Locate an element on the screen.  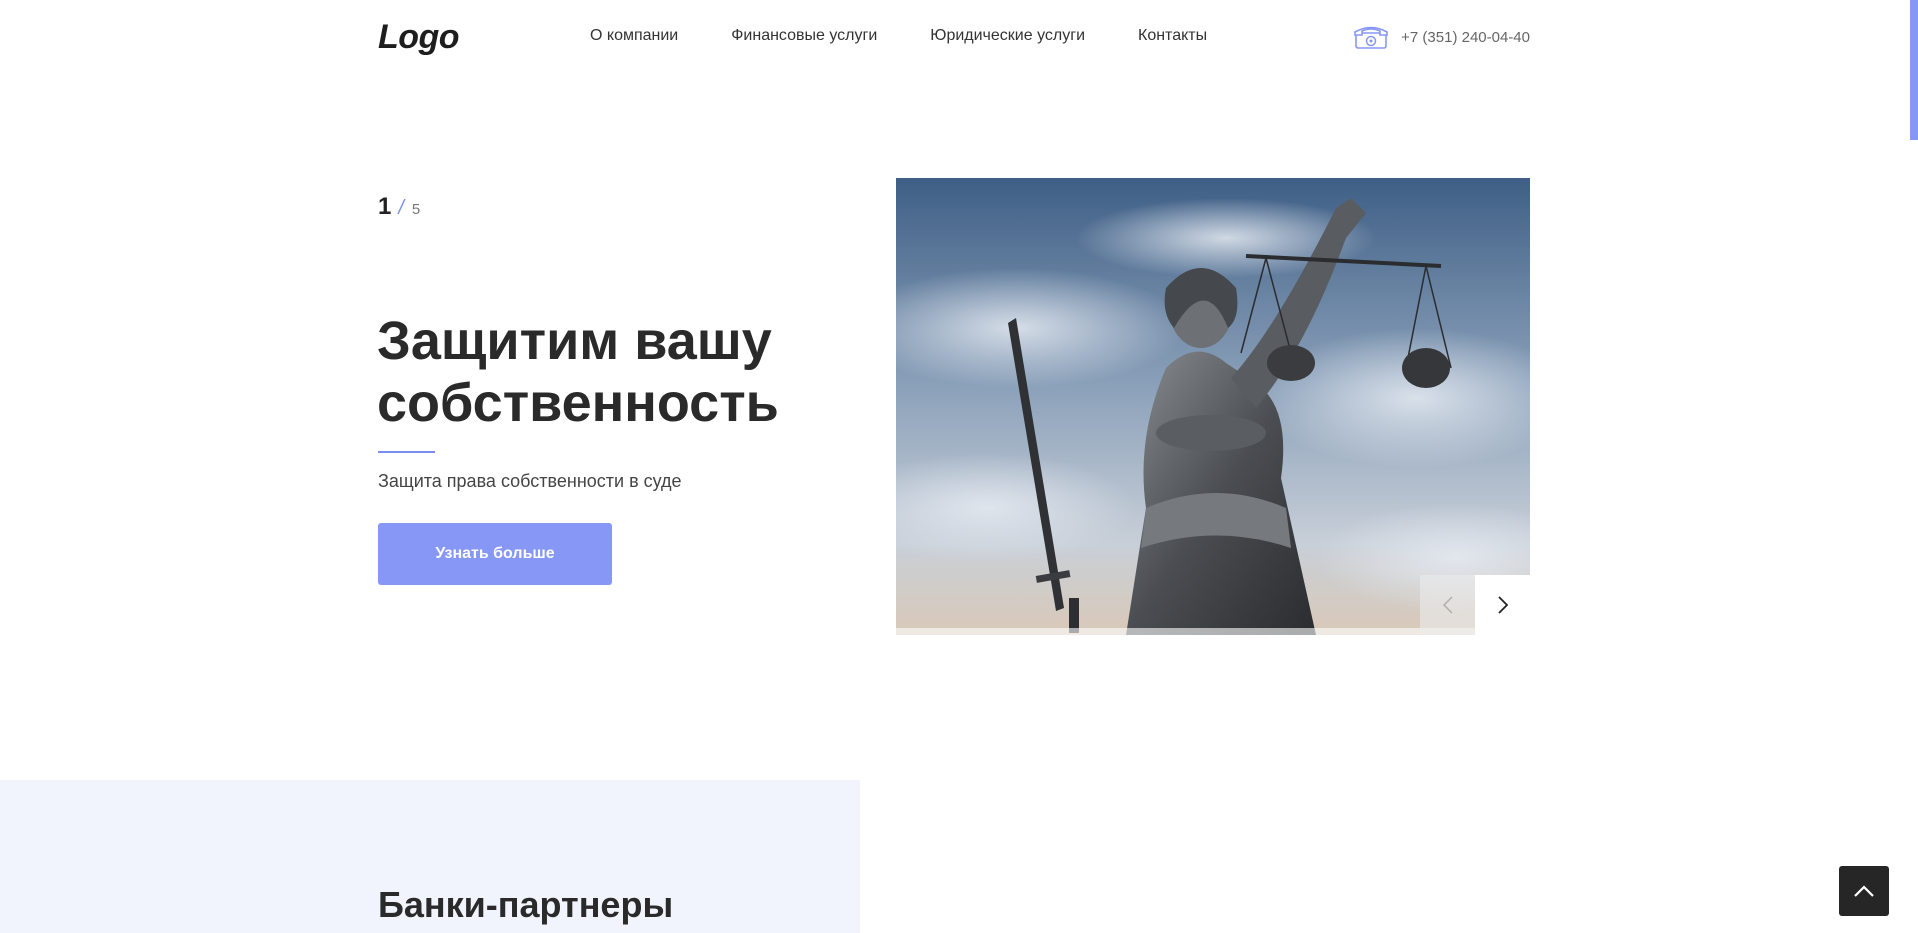
chevron-up-icon is located at coordinates (1864, 891).